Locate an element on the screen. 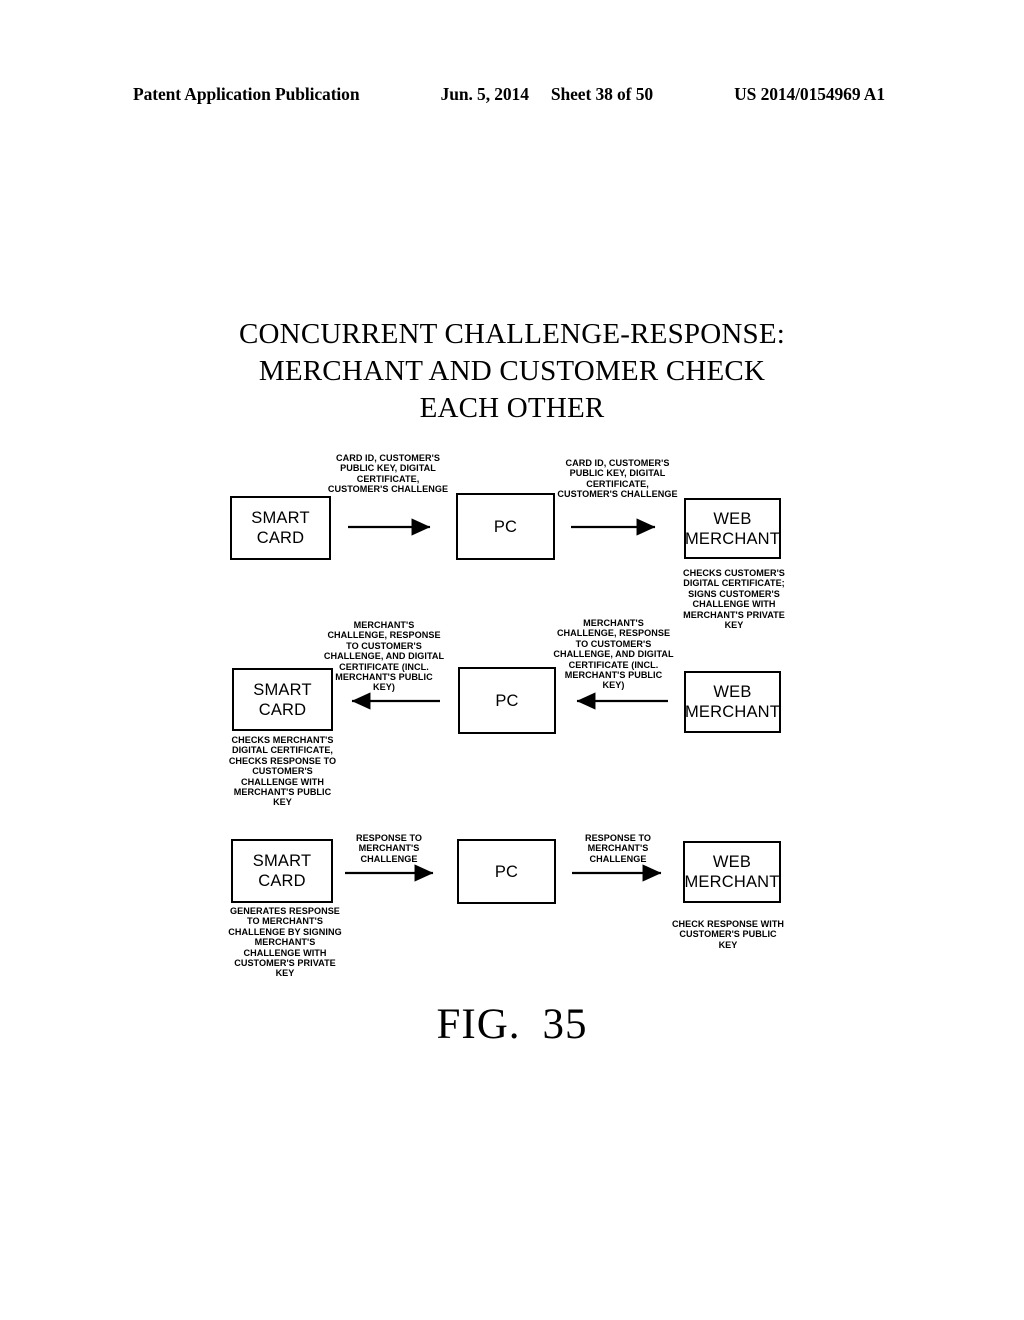  node-web-merchant-row3: WEB MERCHANT is located at coordinates (732, 872).